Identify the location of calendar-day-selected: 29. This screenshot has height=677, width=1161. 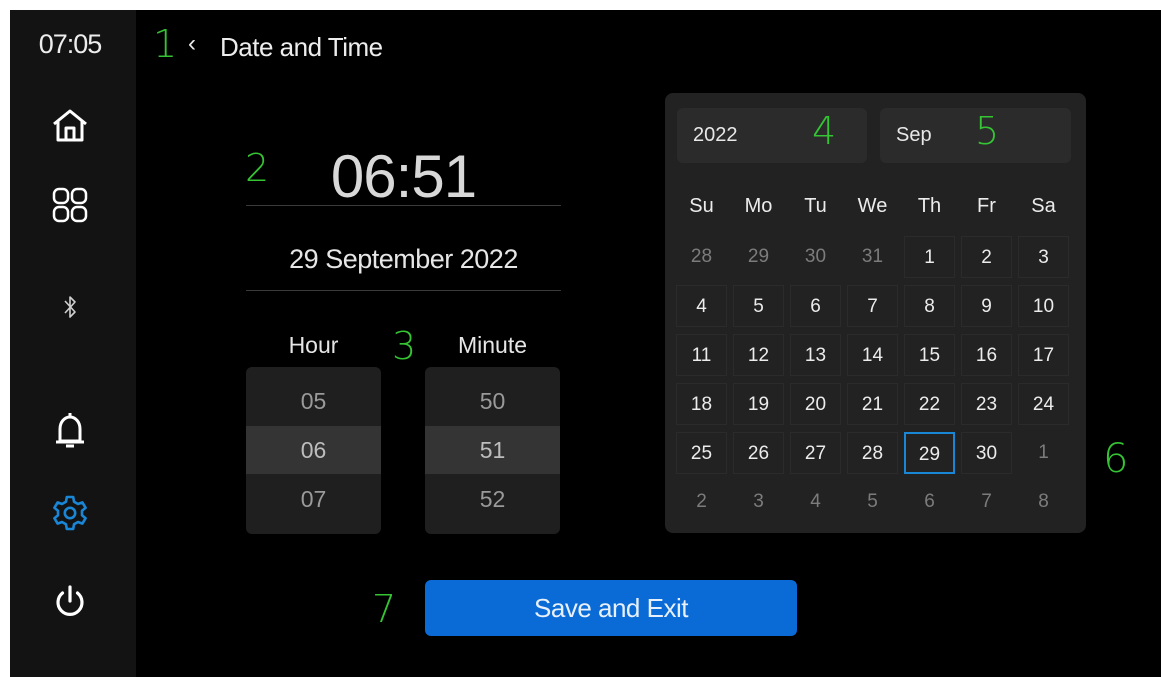
(929, 453).